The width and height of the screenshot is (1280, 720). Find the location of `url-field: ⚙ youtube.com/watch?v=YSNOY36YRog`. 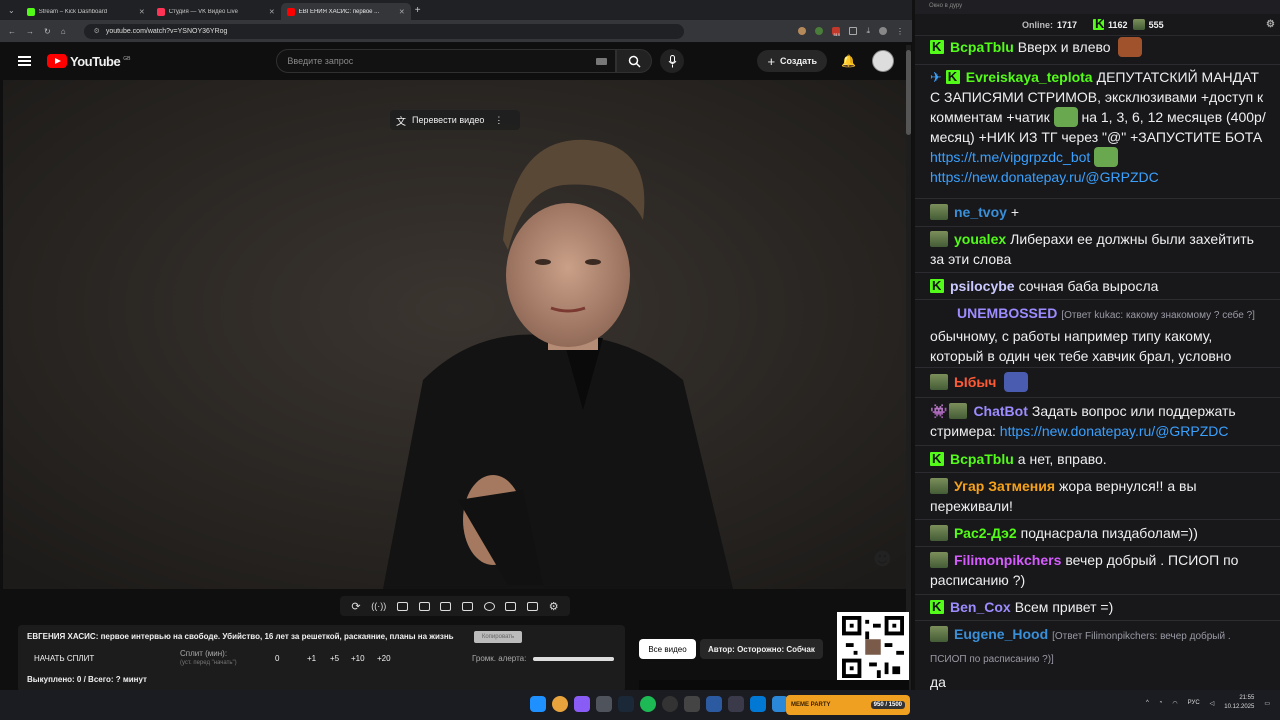

url-field: ⚙ youtube.com/watch?v=YSNOY36YRog is located at coordinates (383, 31).